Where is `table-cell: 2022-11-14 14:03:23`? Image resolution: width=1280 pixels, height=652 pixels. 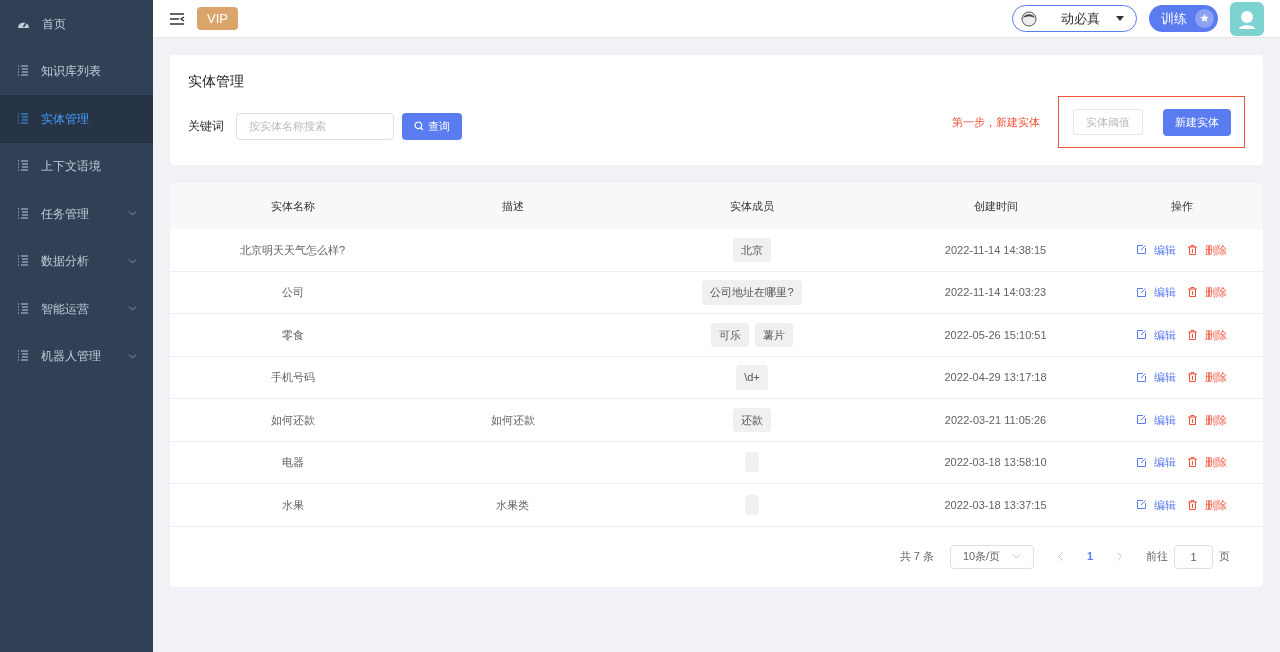 table-cell: 2022-11-14 14:03:23 is located at coordinates (995, 292).